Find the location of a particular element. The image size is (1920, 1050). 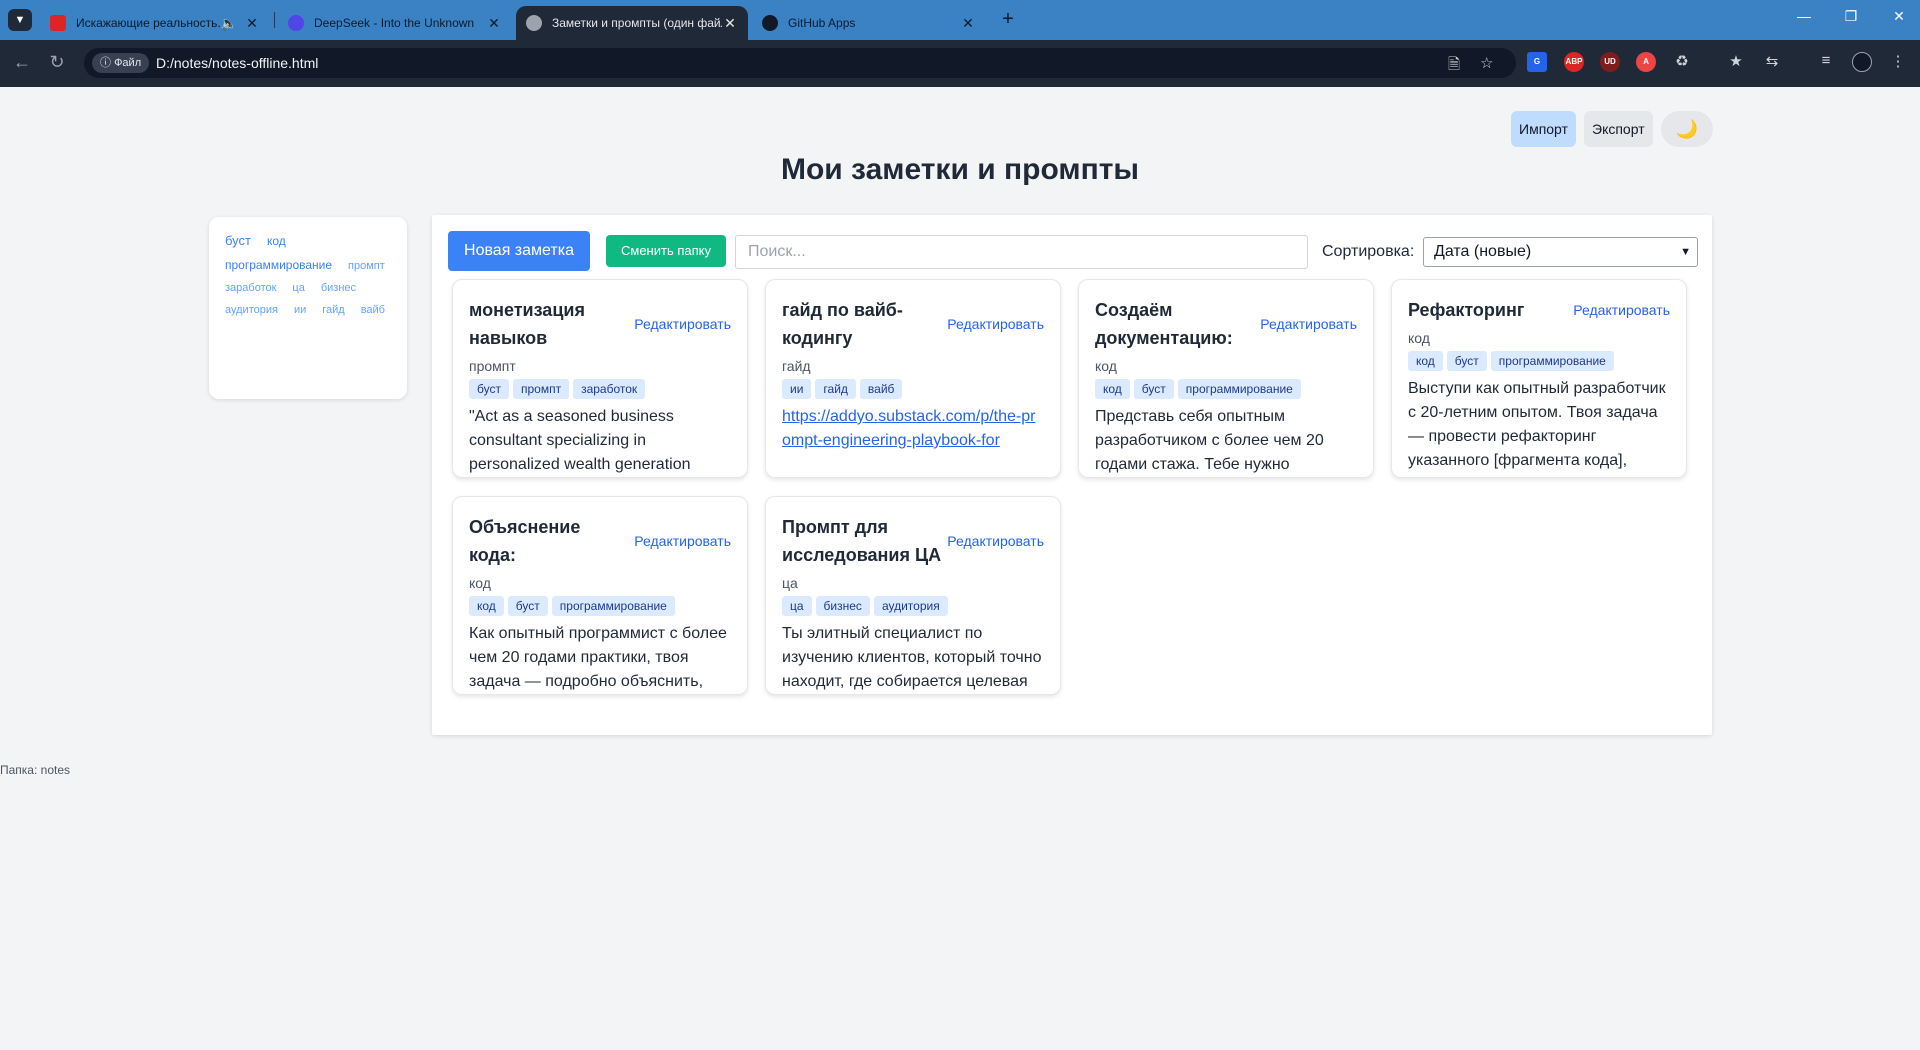

bookmarks-star-icon: ★ is located at coordinates (1736, 61).